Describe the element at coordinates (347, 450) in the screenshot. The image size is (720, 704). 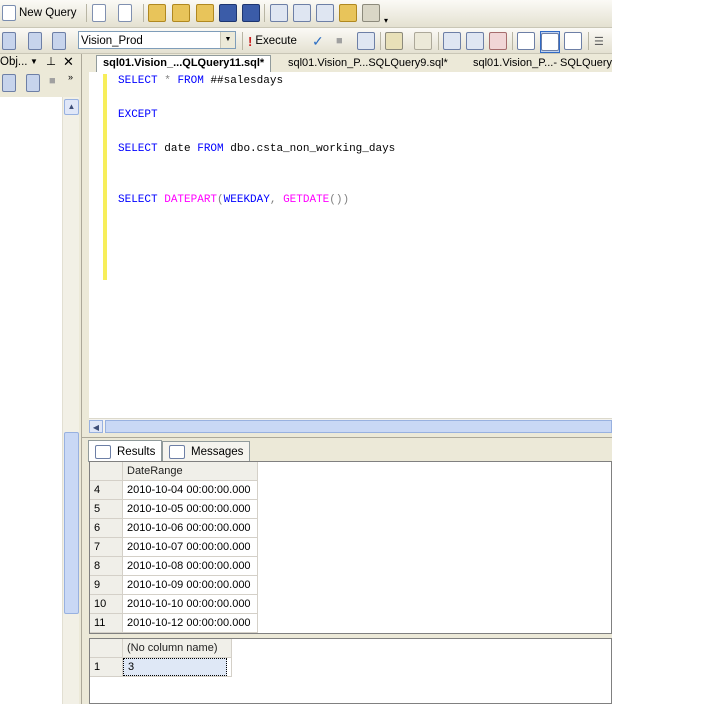
I see `results-tab-strip: Results Messages` at that location.